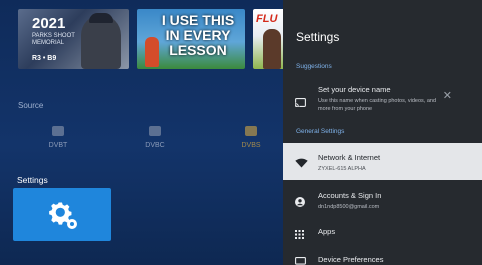 The width and height of the screenshot is (482, 265). I want to click on cast-icon, so click(300, 103).